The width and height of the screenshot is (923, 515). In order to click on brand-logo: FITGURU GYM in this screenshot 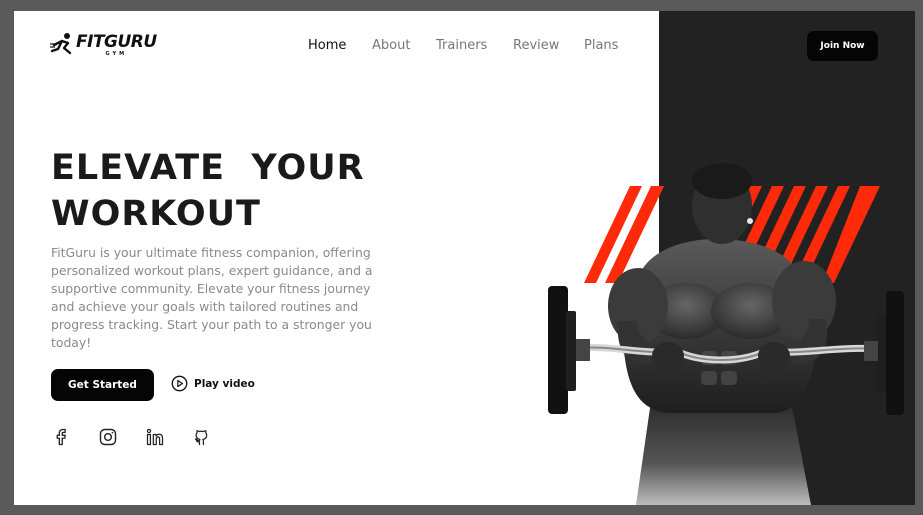, I will do `click(103, 45)`.